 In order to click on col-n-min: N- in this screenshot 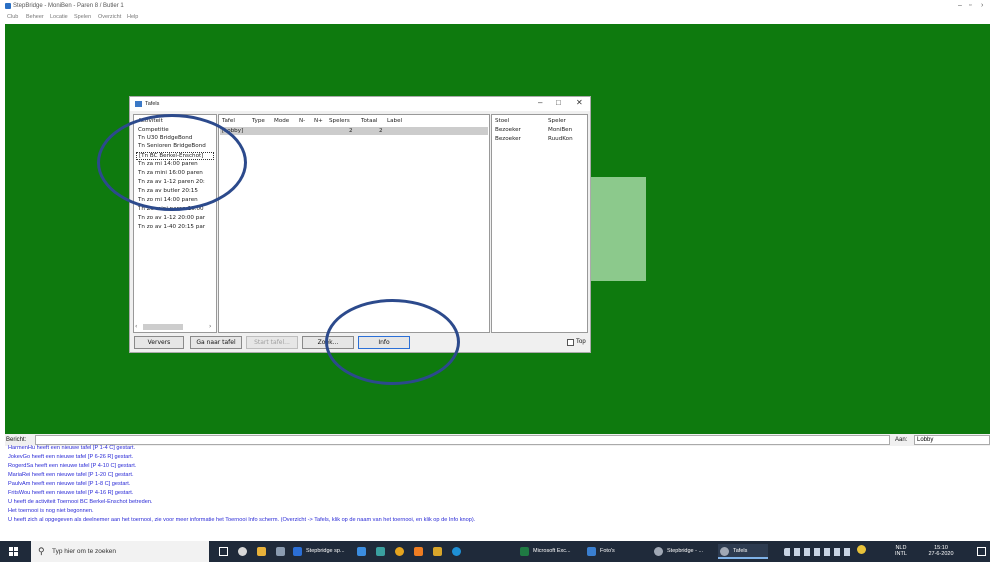, I will do `click(302, 121)`.